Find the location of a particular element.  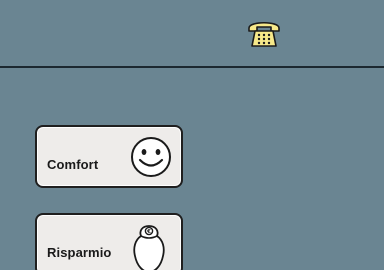

comfort-mode-button: Comfort is located at coordinates (109, 156).